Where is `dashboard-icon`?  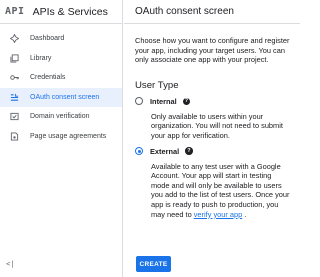
dashboard-icon is located at coordinates (14, 39).